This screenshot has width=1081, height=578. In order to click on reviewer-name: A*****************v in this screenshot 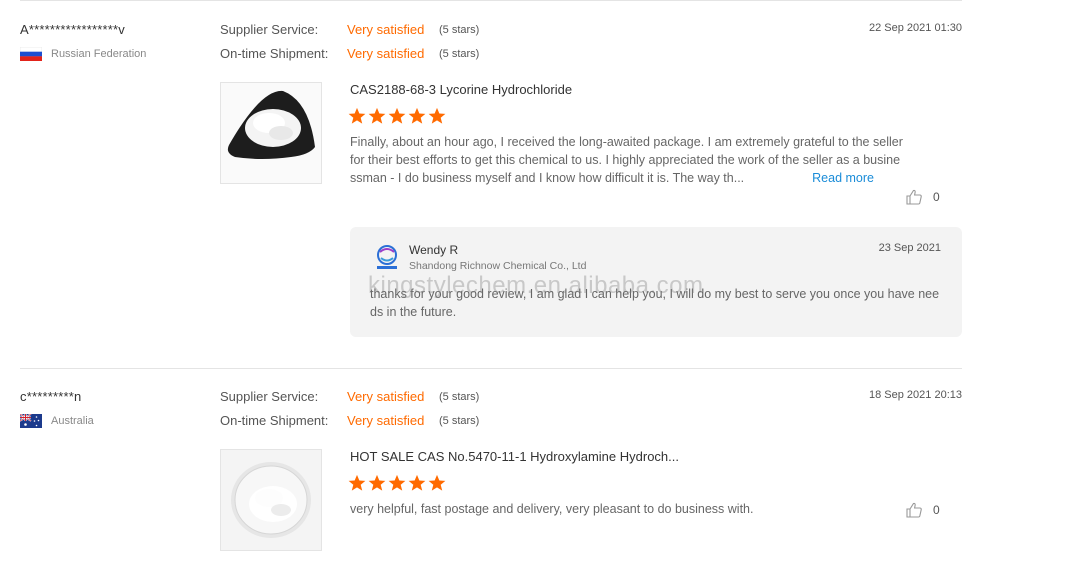, I will do `click(72, 29)`.